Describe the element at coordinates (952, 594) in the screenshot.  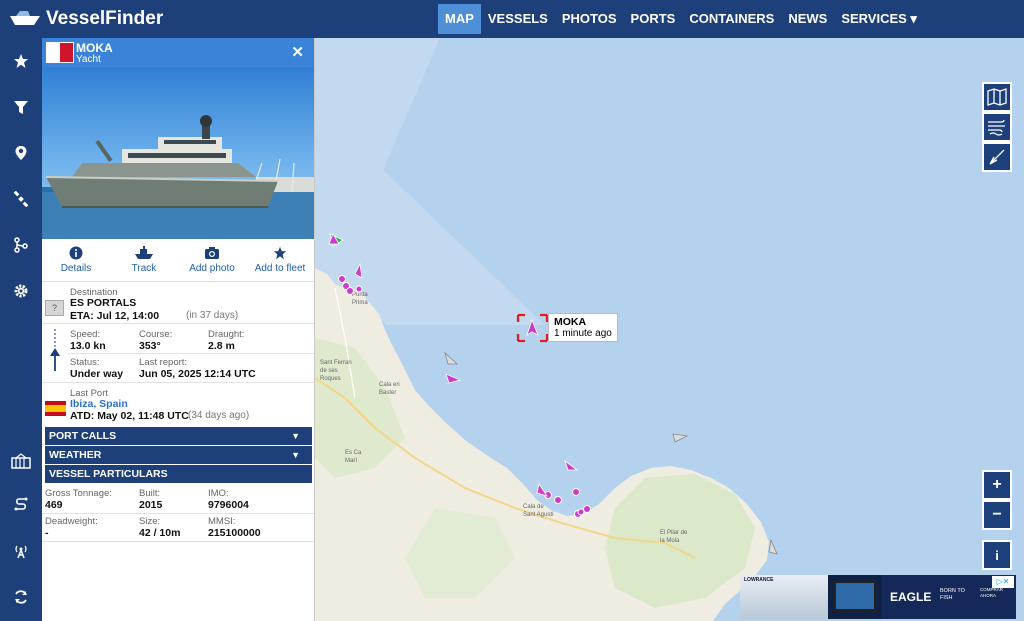
I see `ad-tagline: BORN TO FISH` at that location.